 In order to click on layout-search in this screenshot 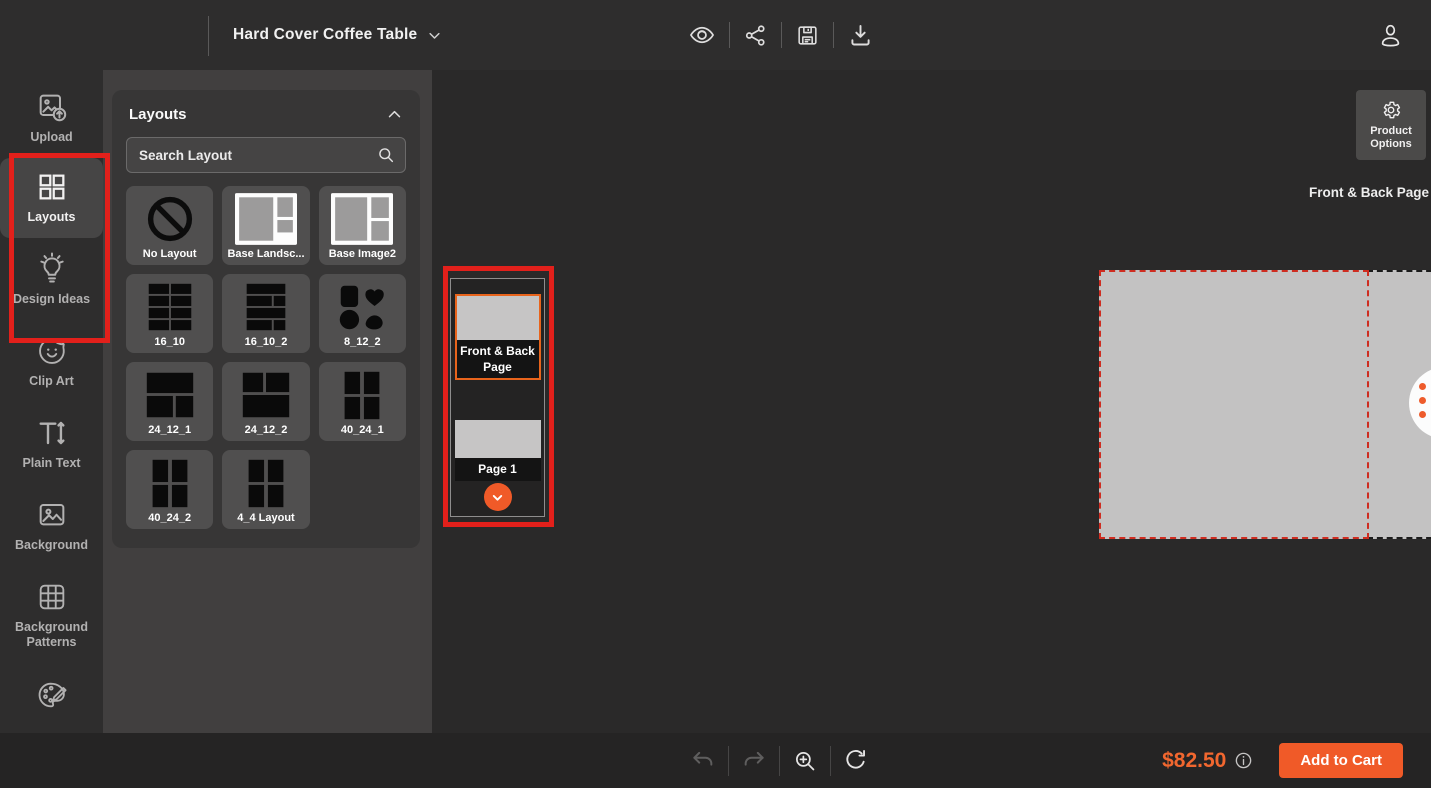, I will do `click(266, 155)`.